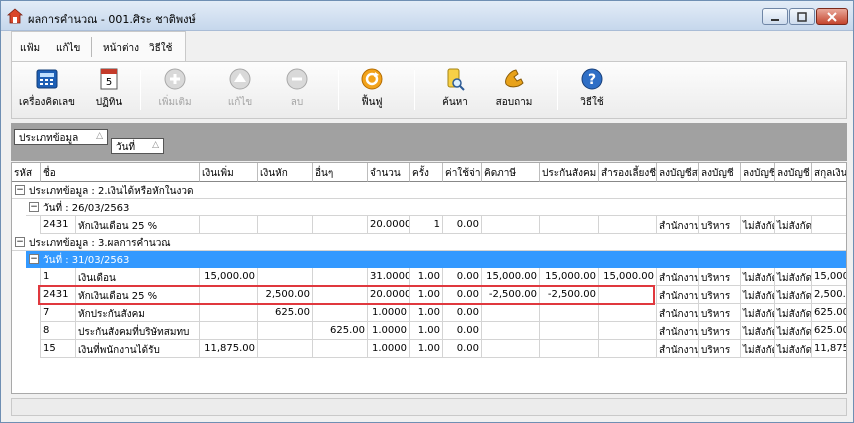  What do you see at coordinates (678, 172) in the screenshot?
I see `column-header: ลงบัญชีส` at bounding box center [678, 172].